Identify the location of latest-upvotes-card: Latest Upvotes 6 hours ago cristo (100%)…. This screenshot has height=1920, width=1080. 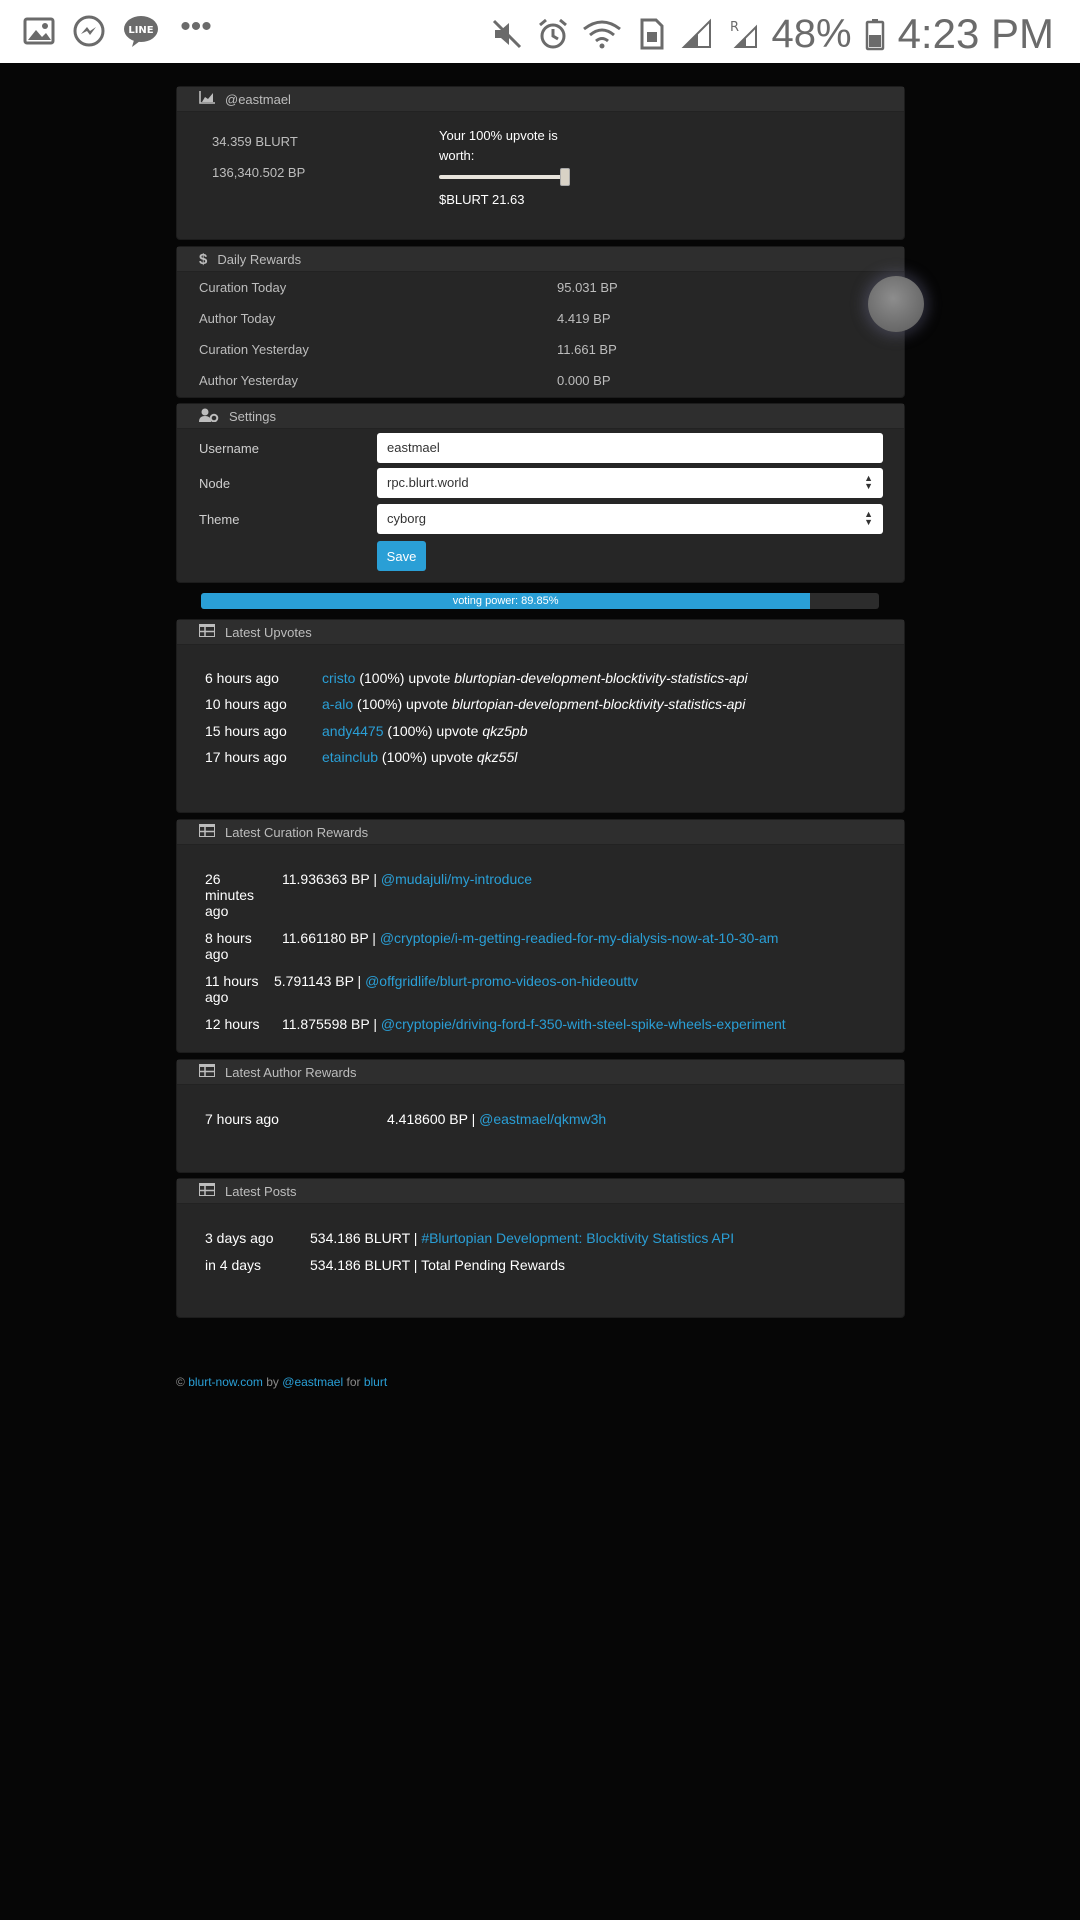
(540, 716).